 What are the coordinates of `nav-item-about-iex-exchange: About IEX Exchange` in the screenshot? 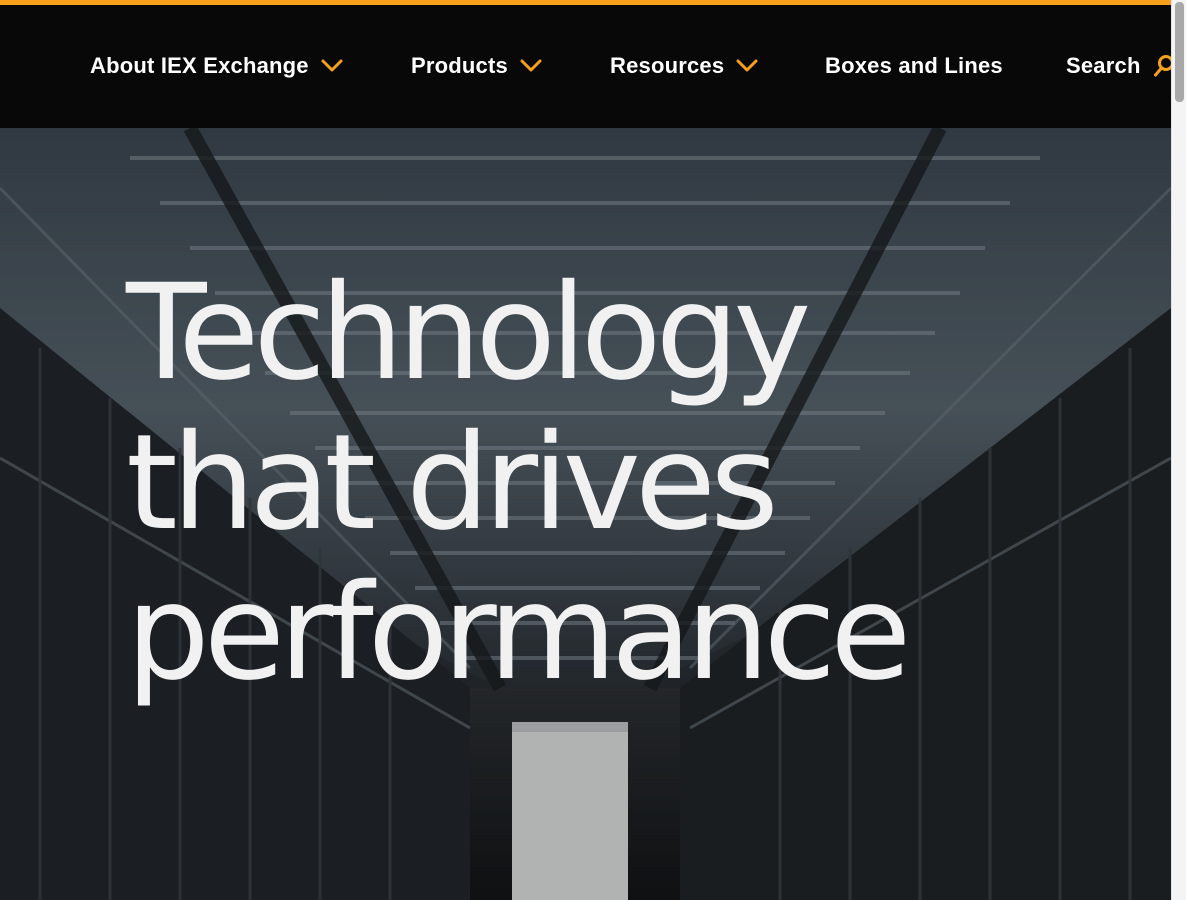 It's located at (216, 66).